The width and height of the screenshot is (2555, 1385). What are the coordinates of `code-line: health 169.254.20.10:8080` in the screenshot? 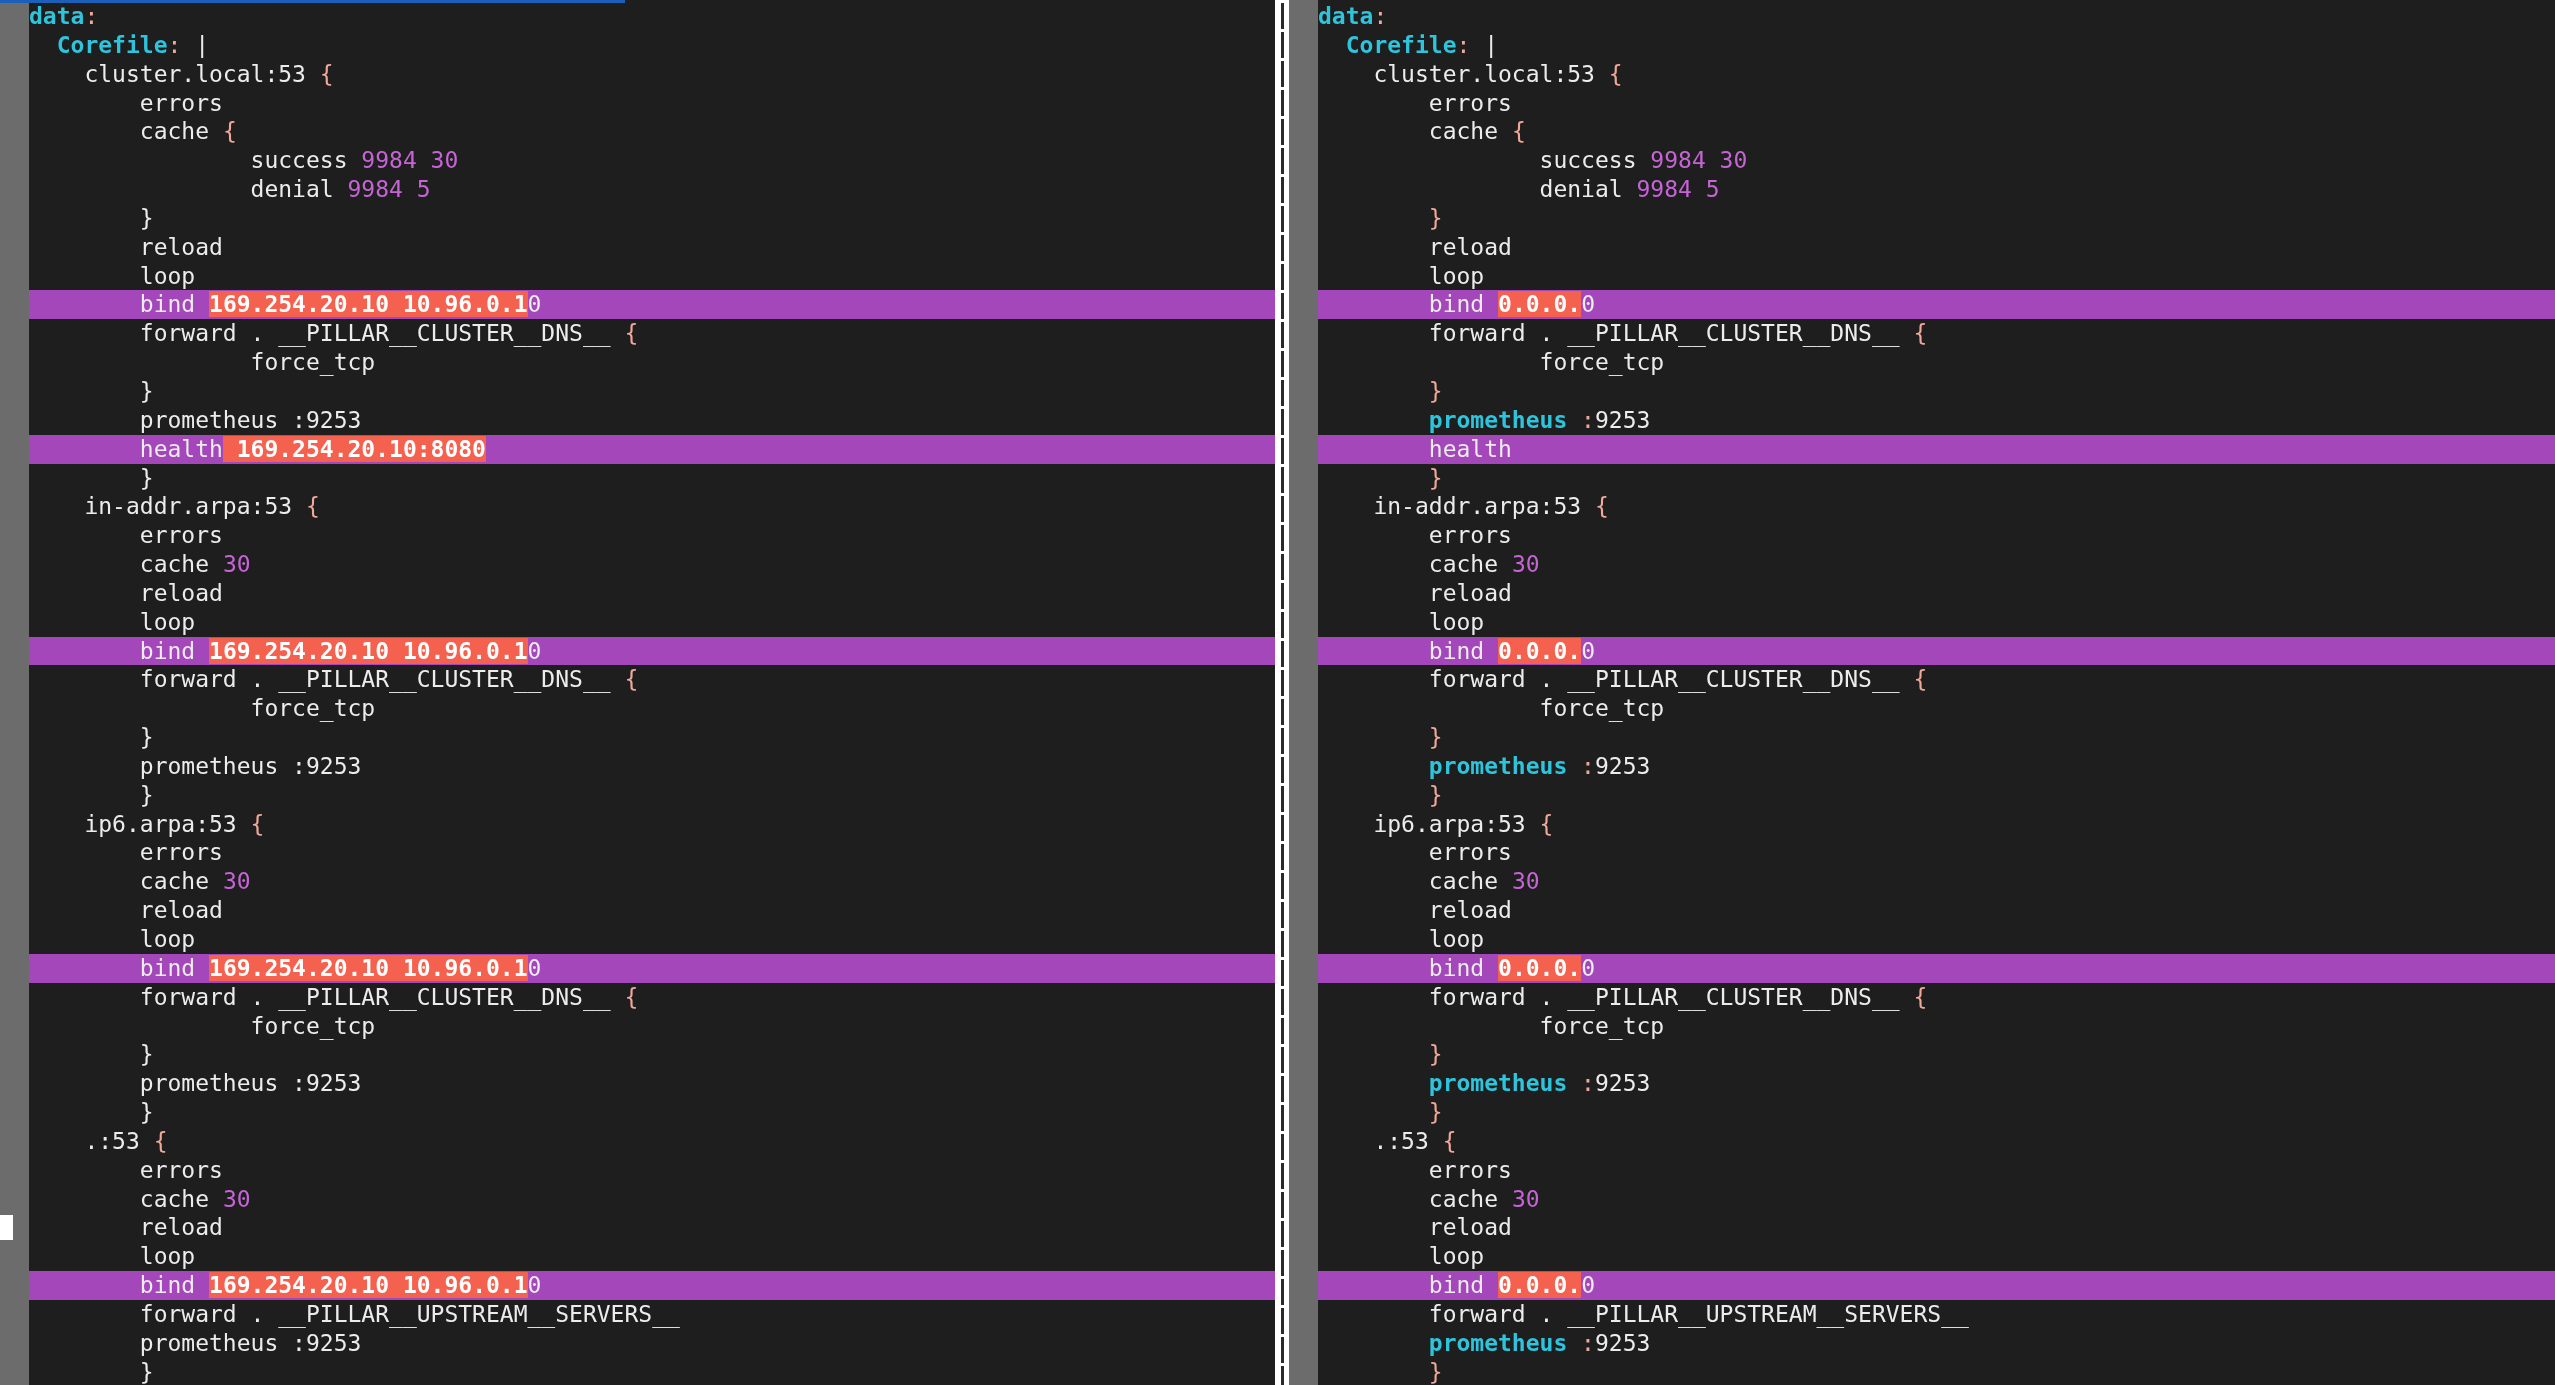 It's located at (312, 449).